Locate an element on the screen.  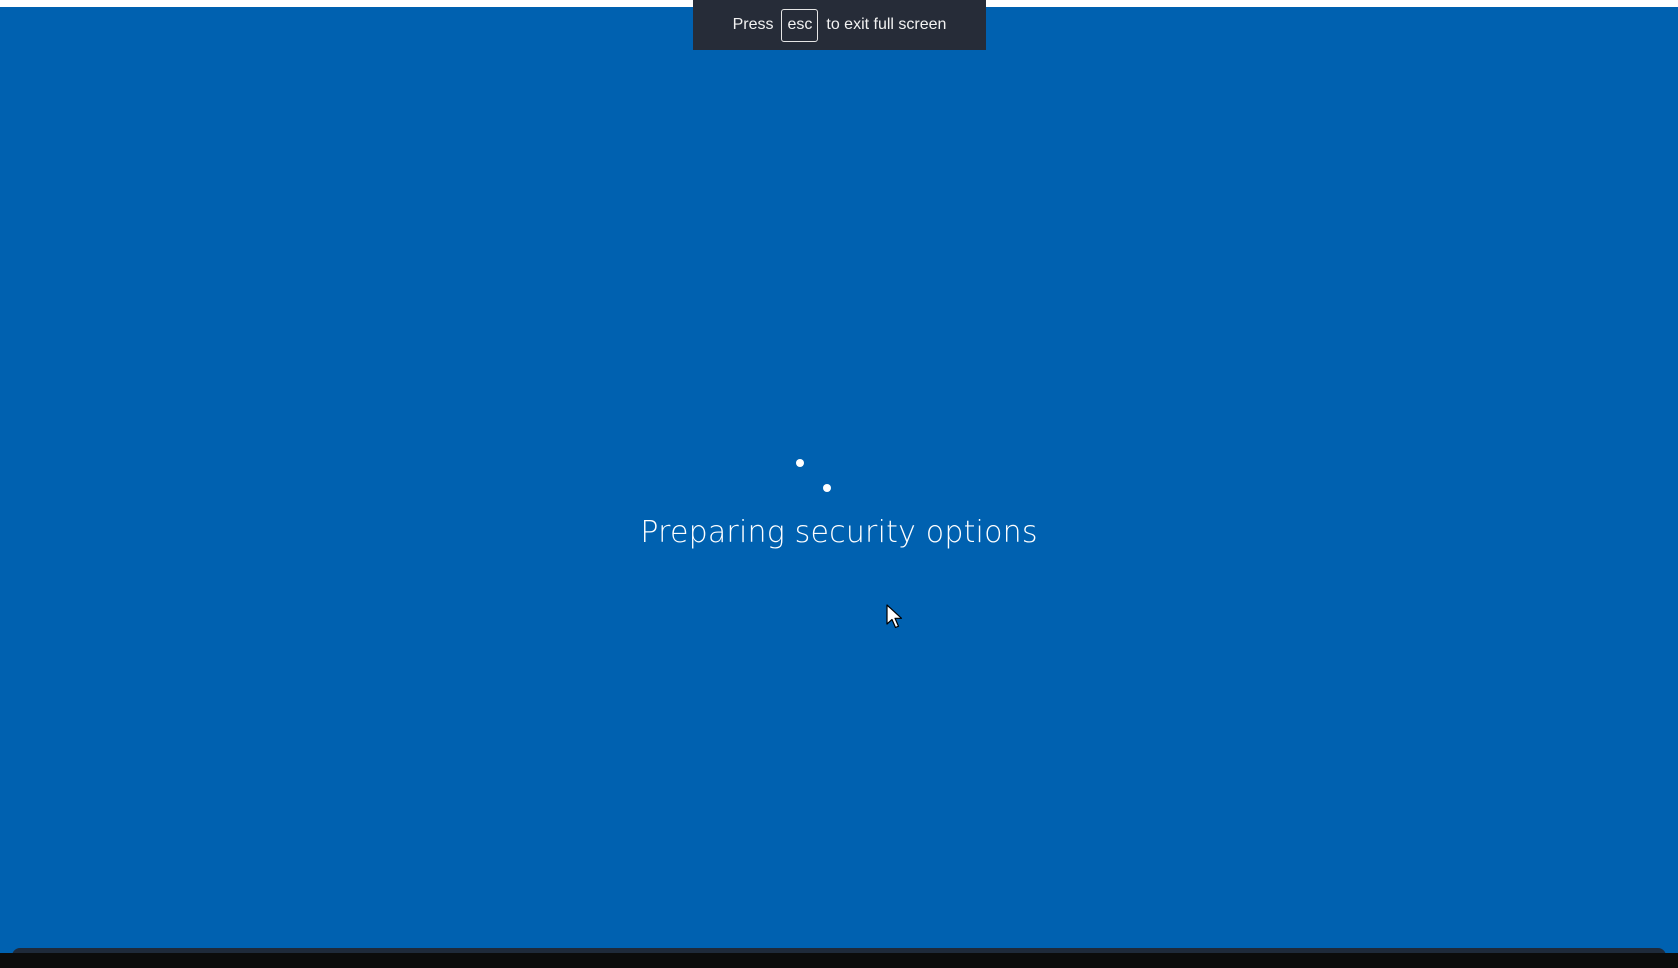
esc-key-badge: esc is located at coordinates (800, 25).